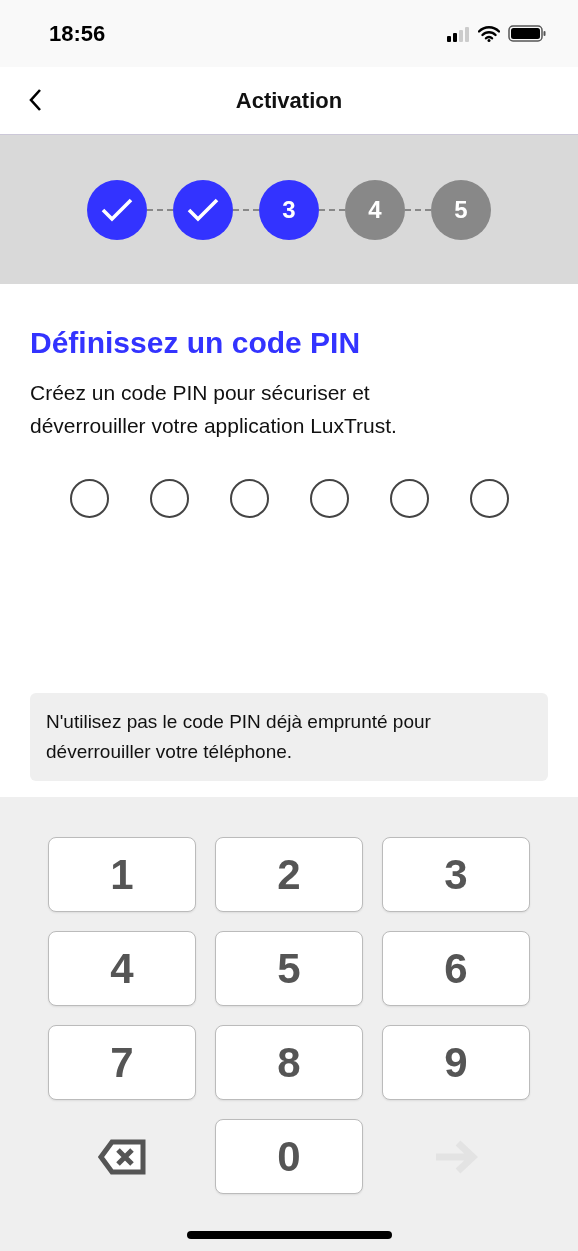  Describe the element at coordinates (122, 874) in the screenshot. I see `digit-key: 1` at that location.